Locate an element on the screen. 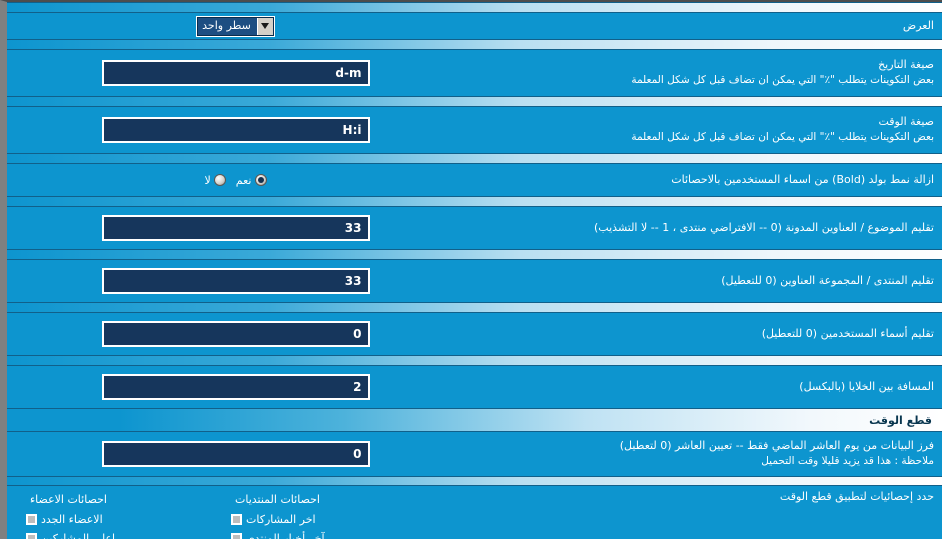  list-item: الاعضاء الجدد is located at coordinates (64, 519).